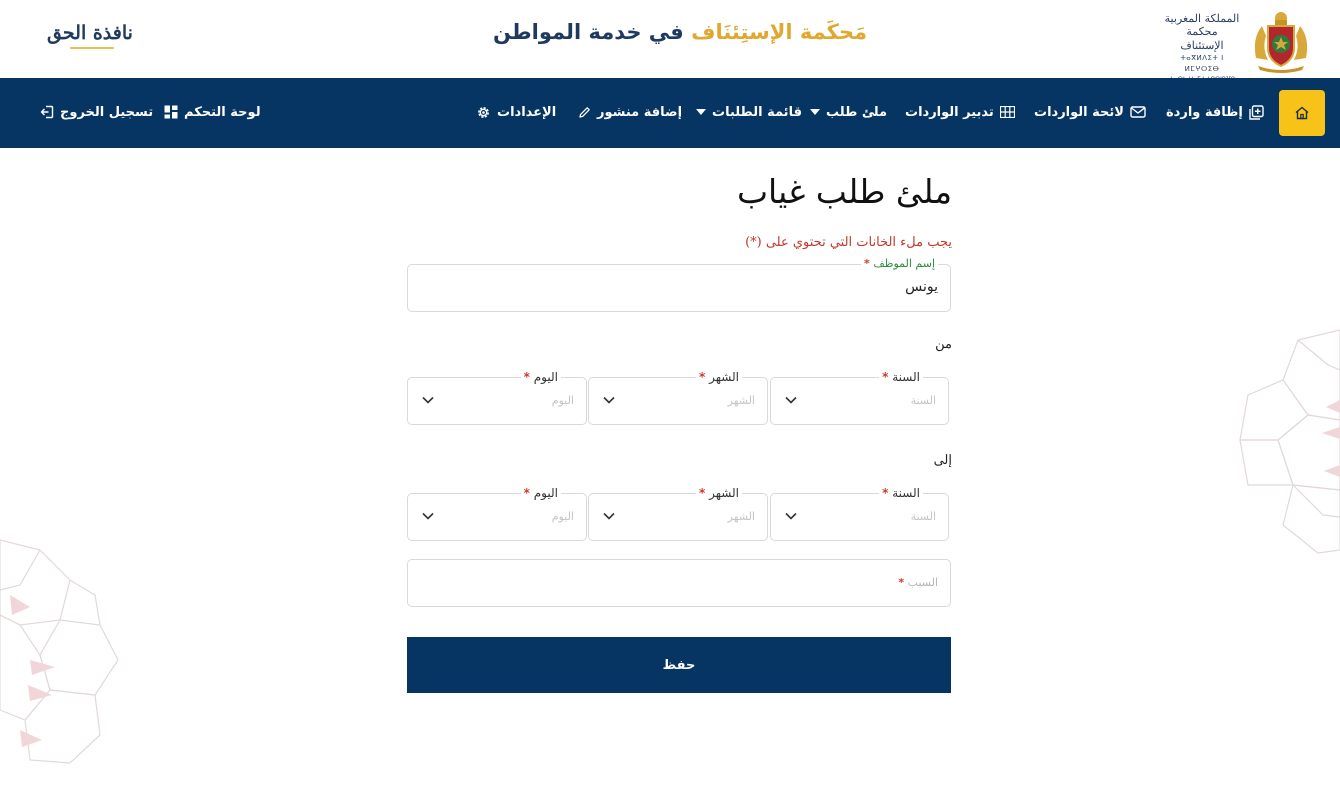 The height and width of the screenshot is (791, 1340). I want to click on site-title: مَحكَمة الإستِئنَاف في خدمة المواطن, so click(680, 32).